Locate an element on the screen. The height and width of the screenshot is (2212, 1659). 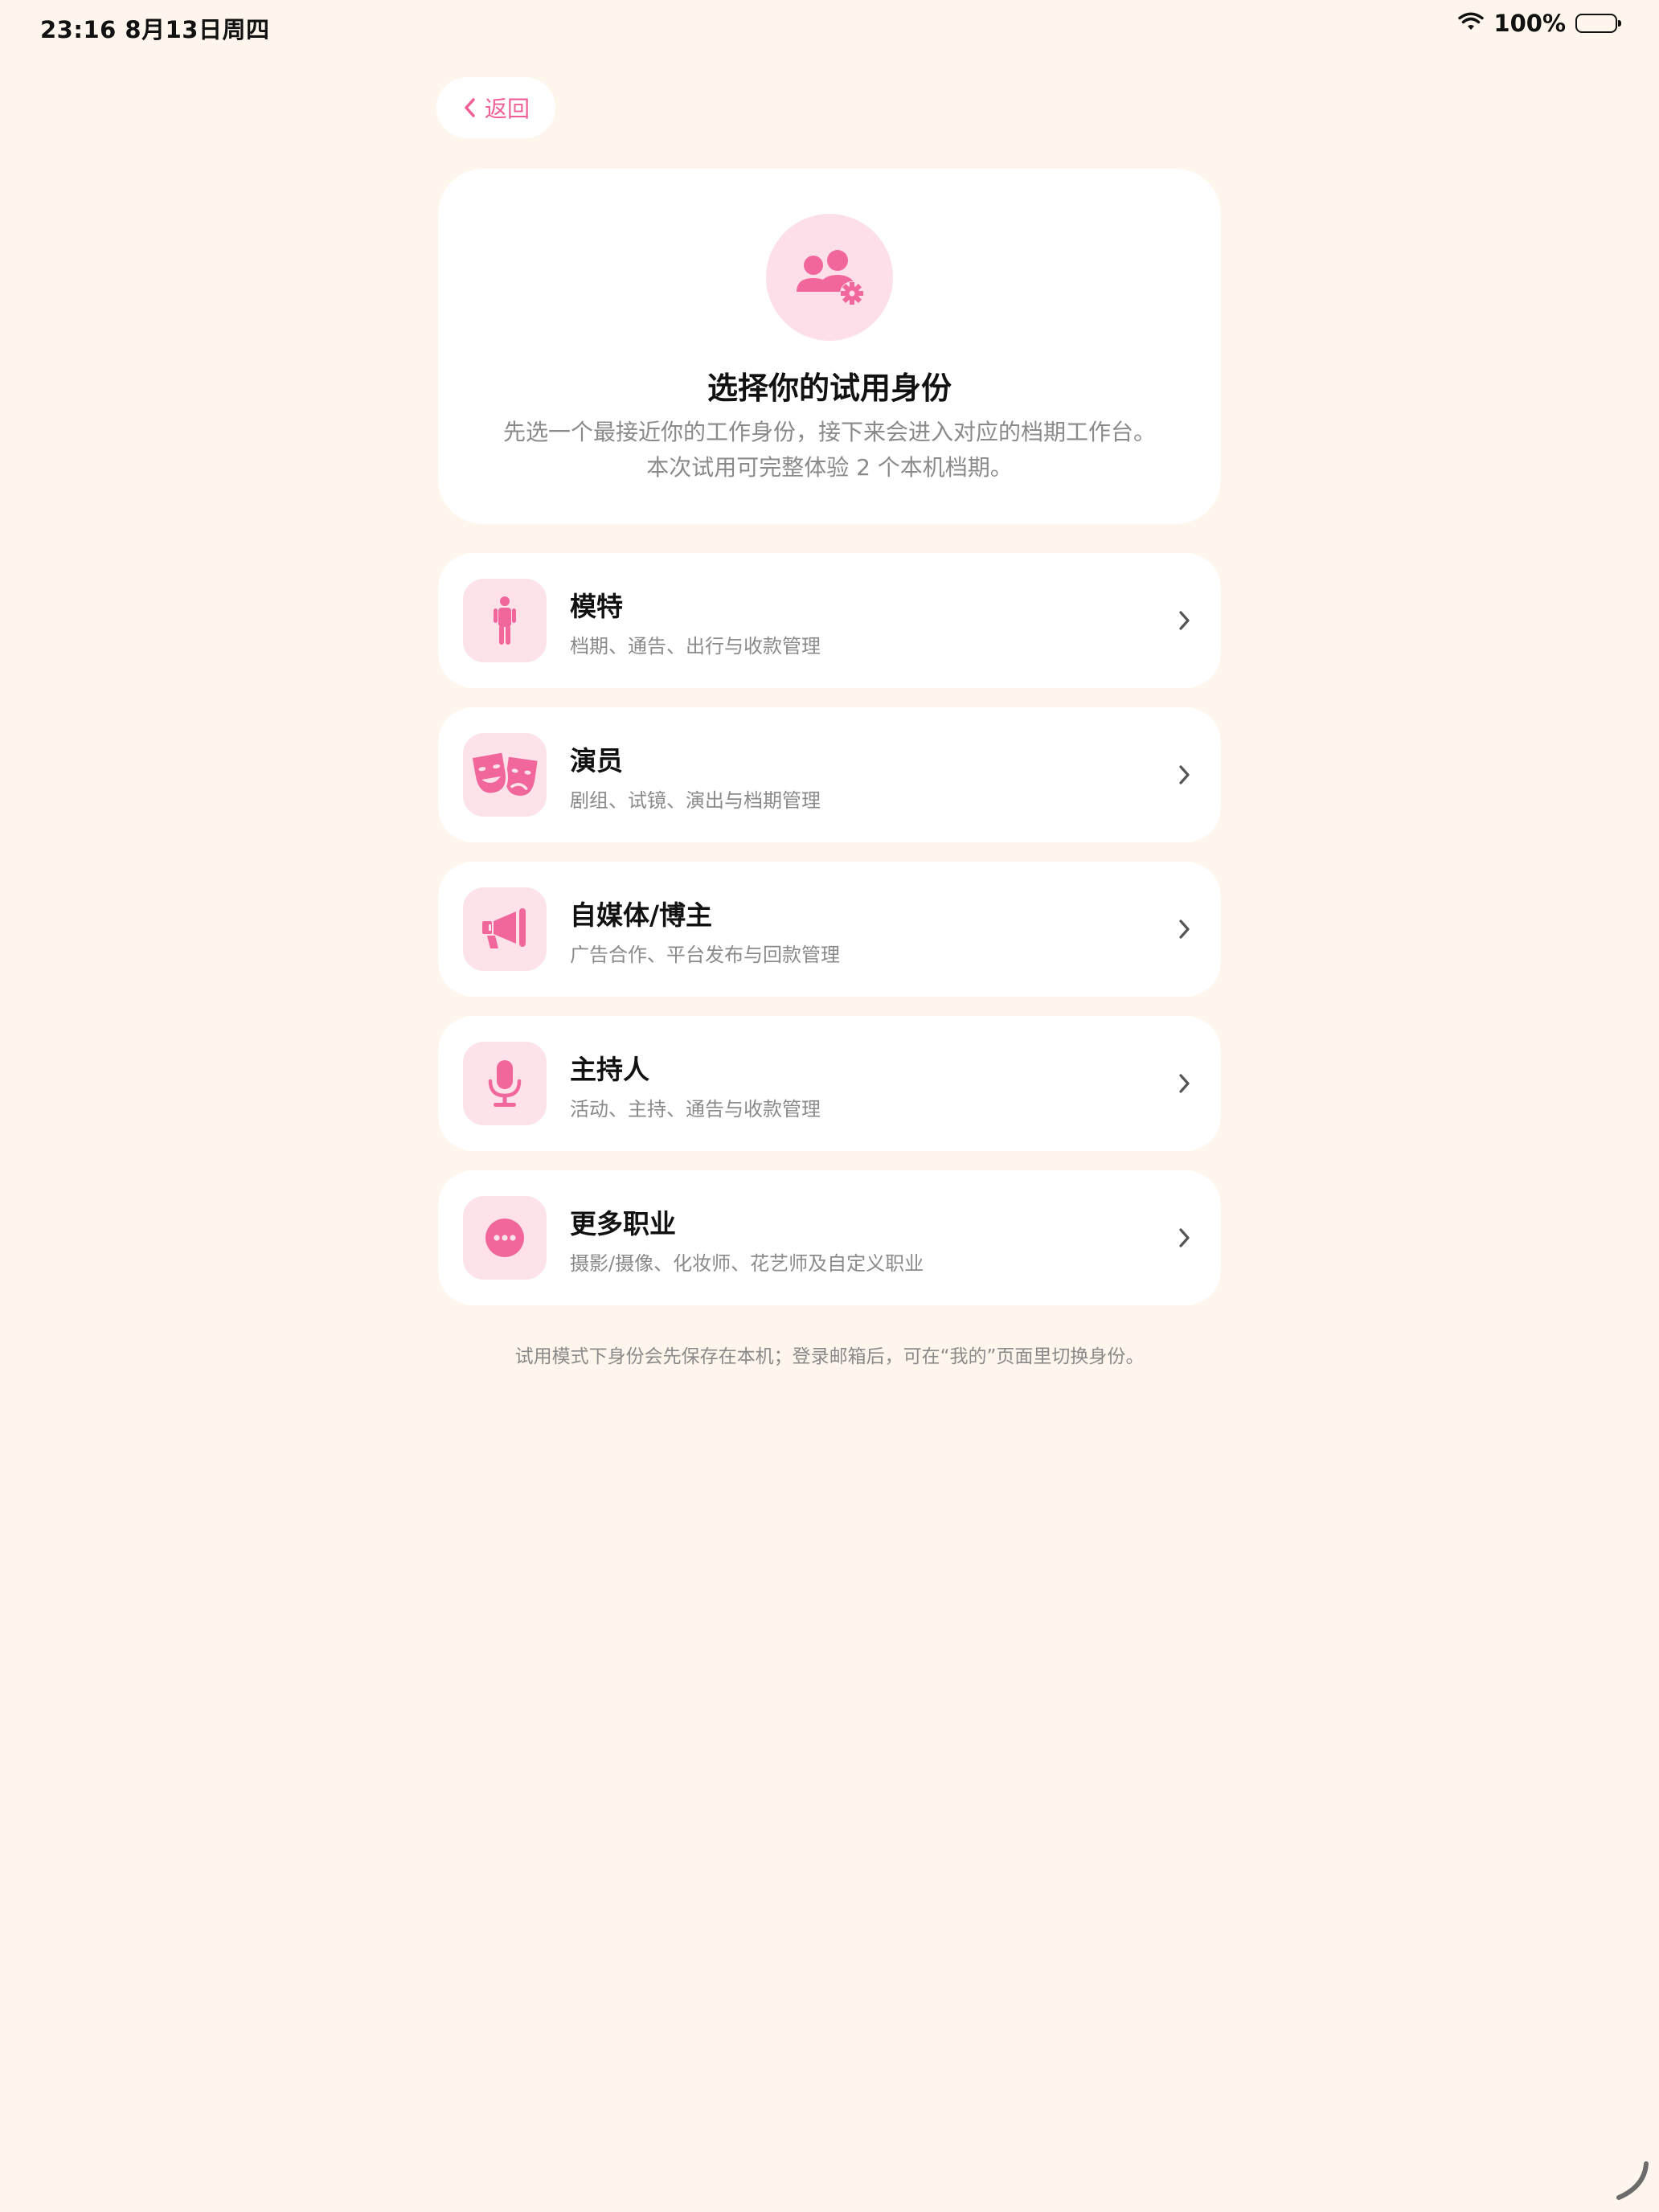
megaphone-icon is located at coordinates (505, 929).